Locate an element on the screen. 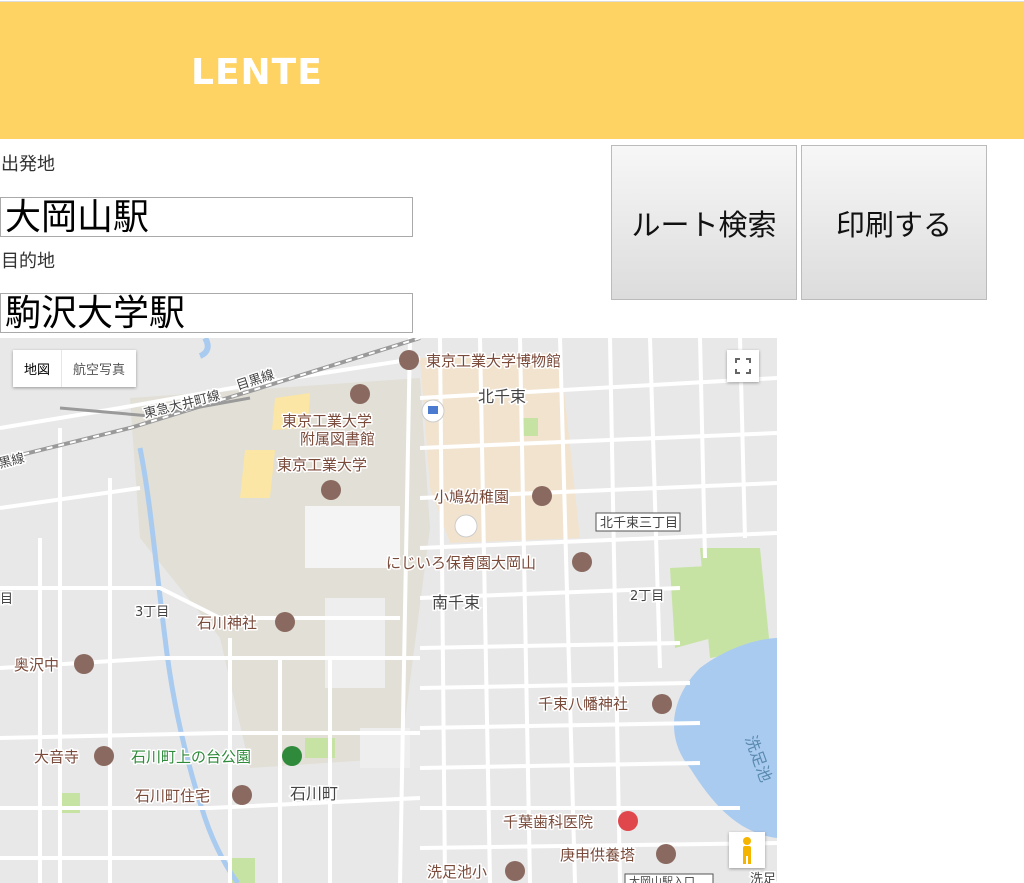 This screenshot has width=1024, height=883. map-label-museum: 東京工業大学博物館 is located at coordinates (494, 361).